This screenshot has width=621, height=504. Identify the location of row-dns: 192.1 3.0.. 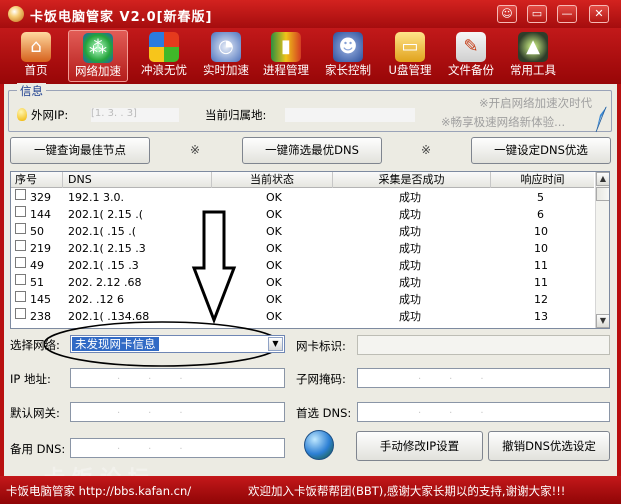
(96, 197).